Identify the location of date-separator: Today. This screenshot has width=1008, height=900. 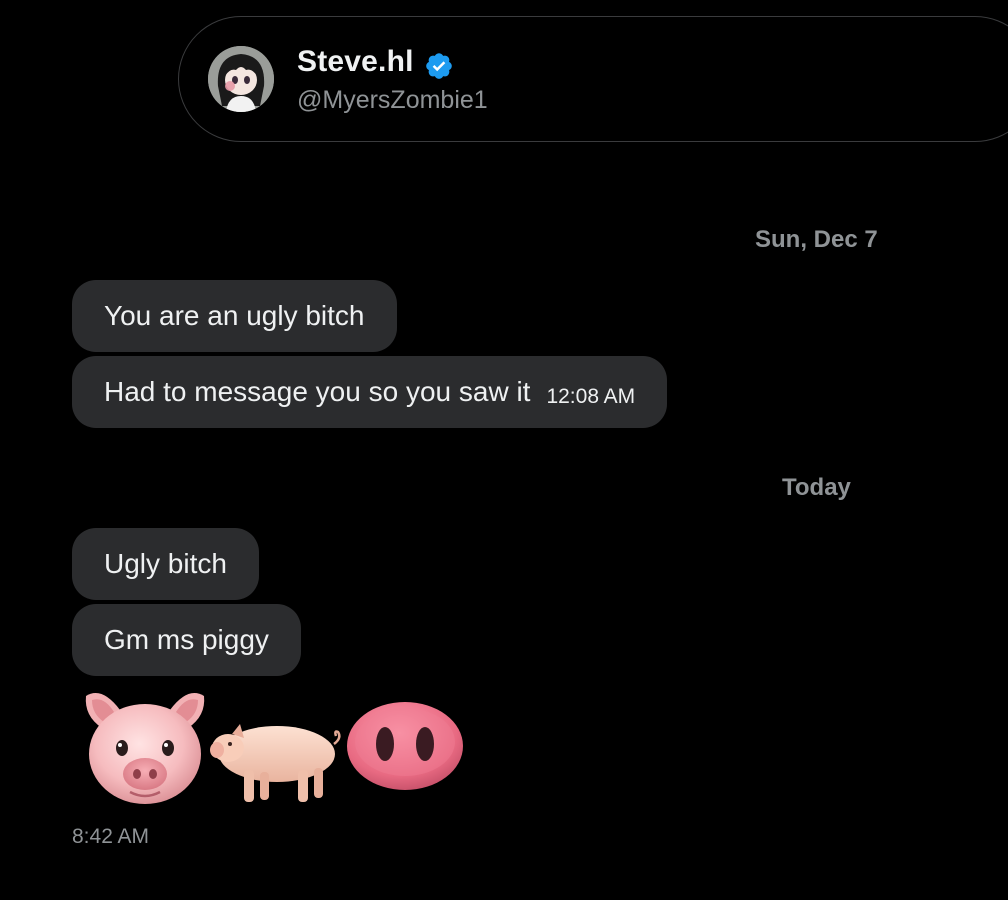
(816, 487).